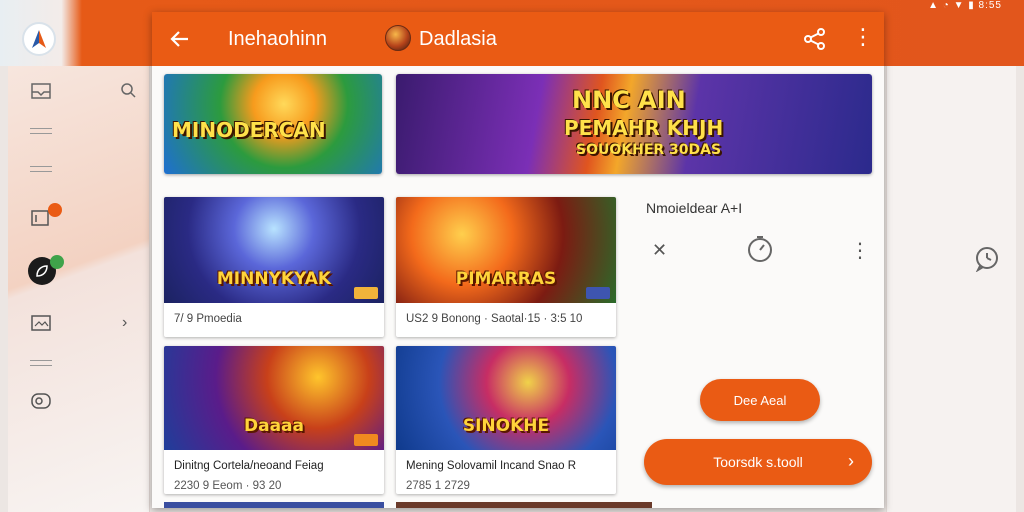 The image size is (1024, 512). What do you see at coordinates (494, 319) in the screenshot?
I see `card-meta: US2 9 Bonong · Saotal·15 · 3:5 10` at bounding box center [494, 319].